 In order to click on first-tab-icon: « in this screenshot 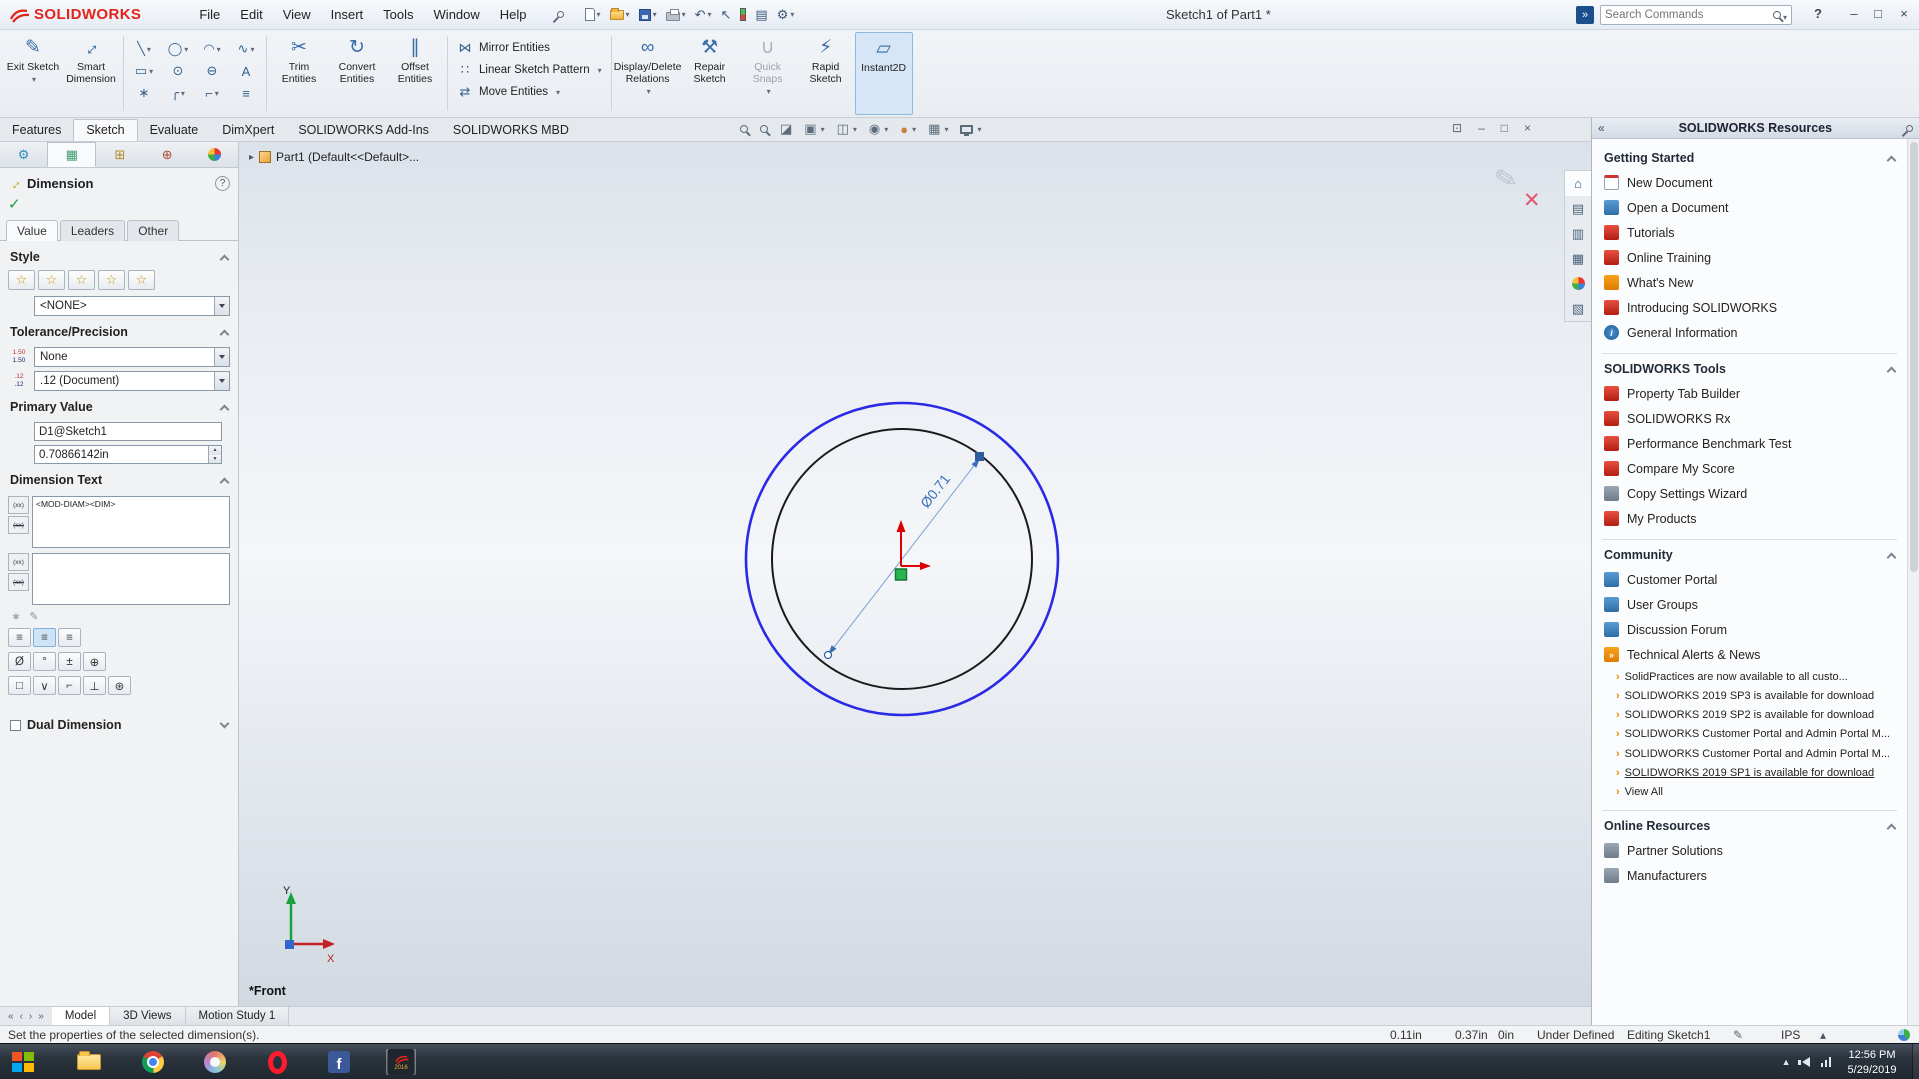, I will do `click(11, 1016)`.